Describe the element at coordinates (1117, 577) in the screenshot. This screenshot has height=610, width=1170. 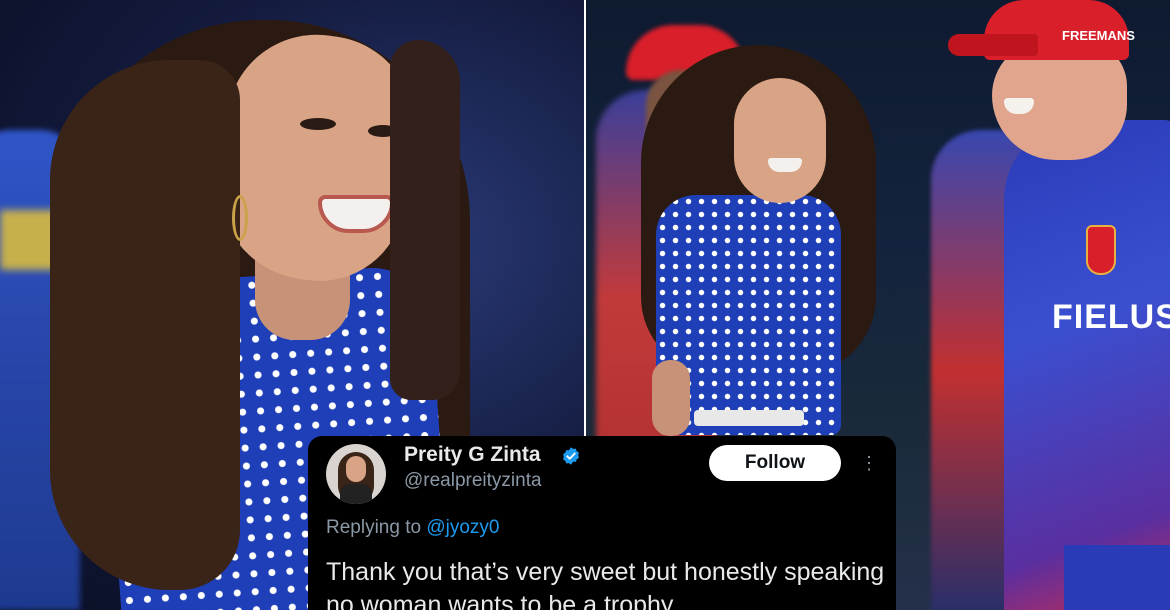
I see `man-shorts` at that location.